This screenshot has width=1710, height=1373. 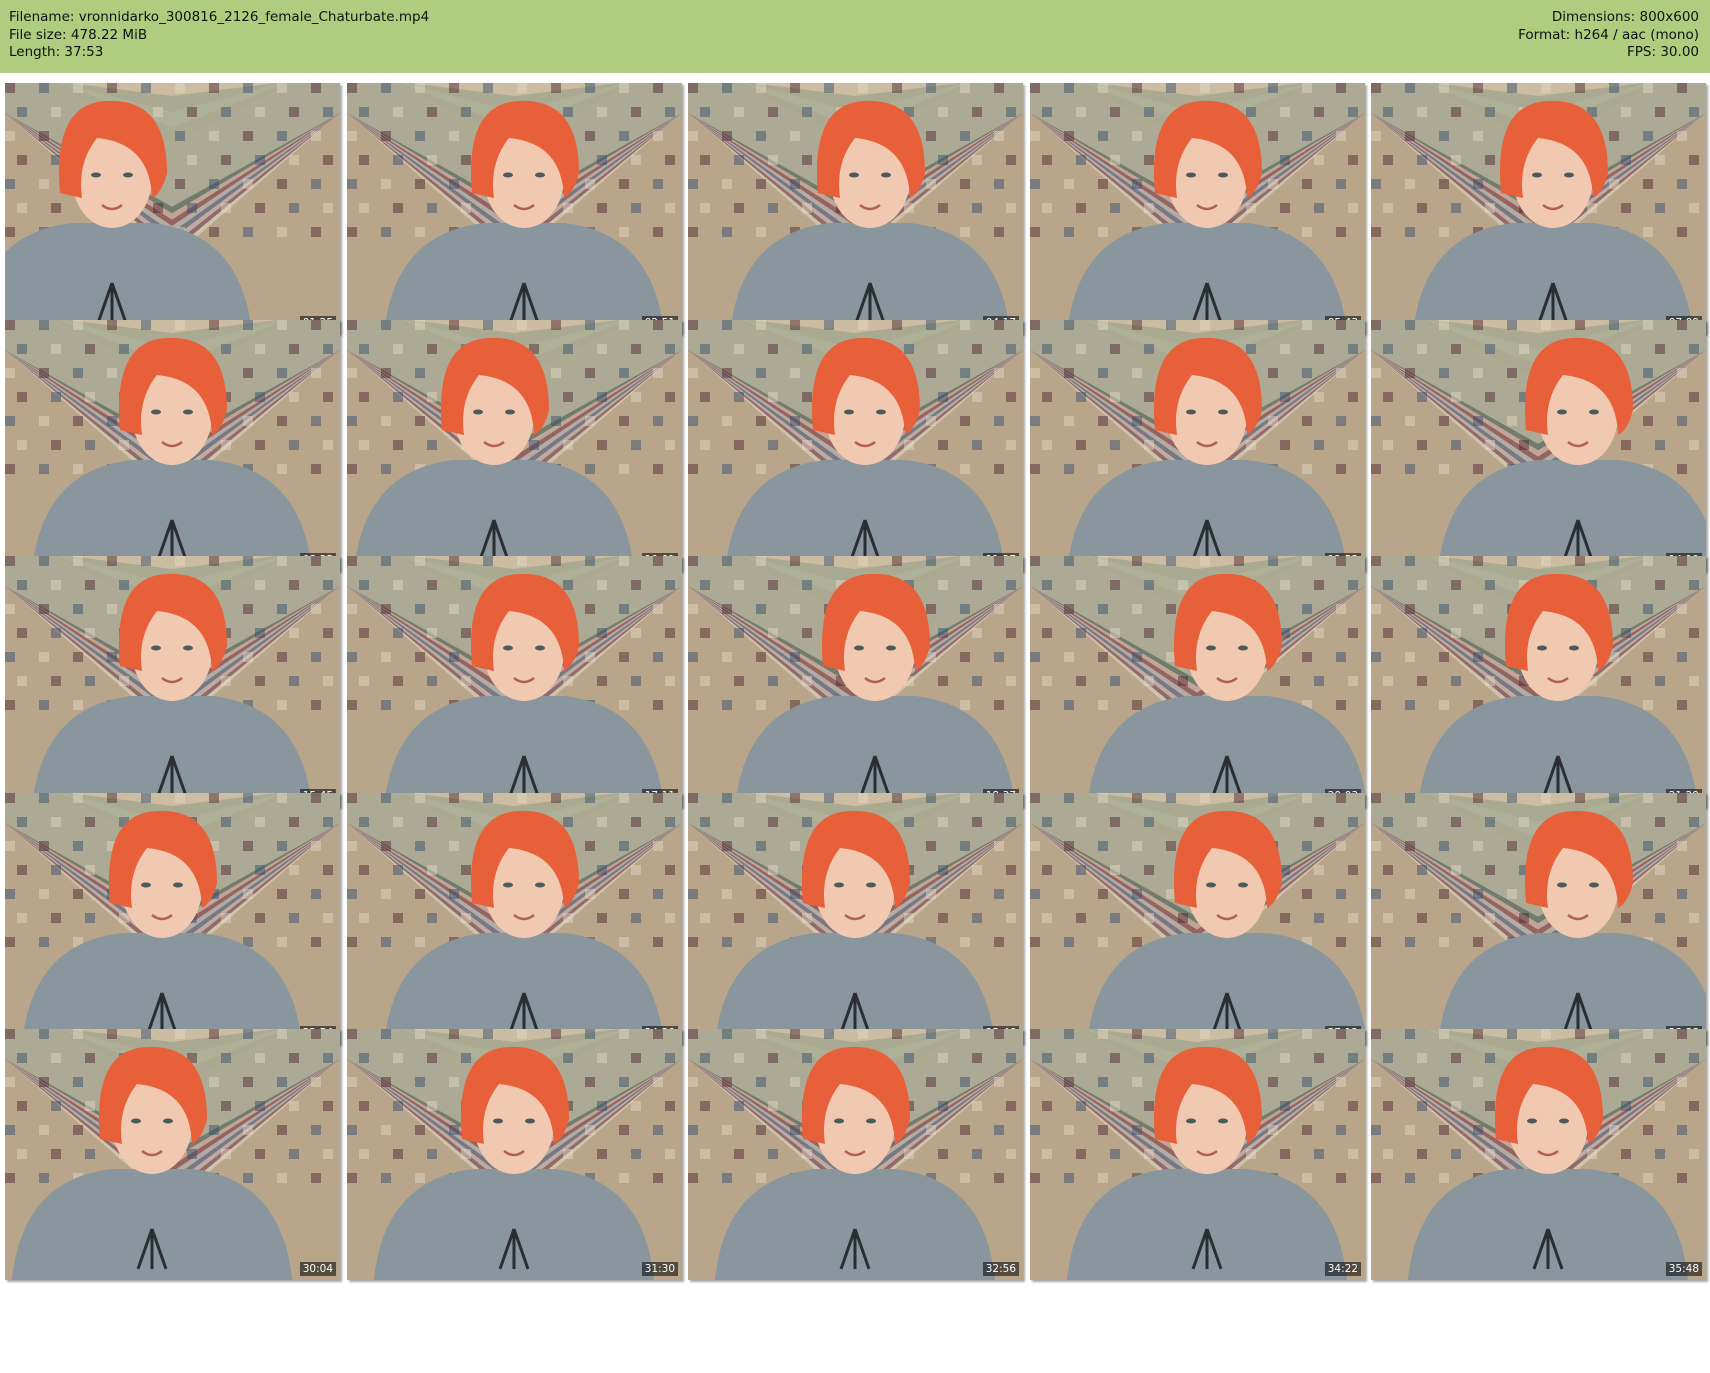 I want to click on timestamp-label: 35:48, so click(x=1683, y=1269).